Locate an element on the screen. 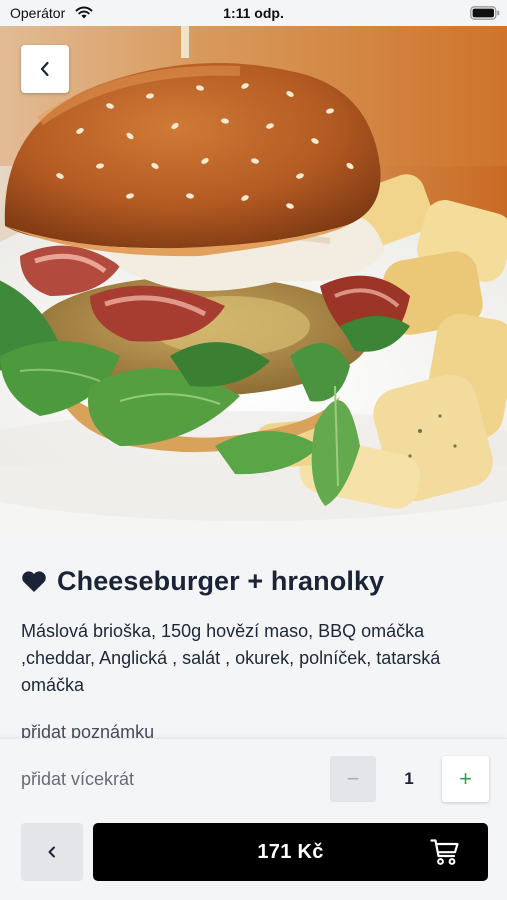  back-bottom-button is located at coordinates (52, 852).